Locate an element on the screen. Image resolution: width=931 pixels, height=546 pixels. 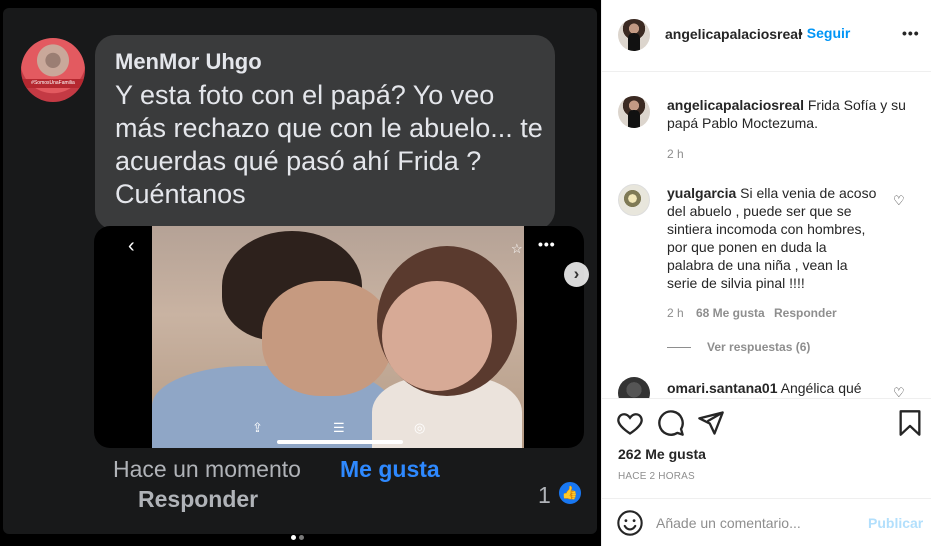
caption-username: angelicapalaciosreal is located at coordinates (735, 105).